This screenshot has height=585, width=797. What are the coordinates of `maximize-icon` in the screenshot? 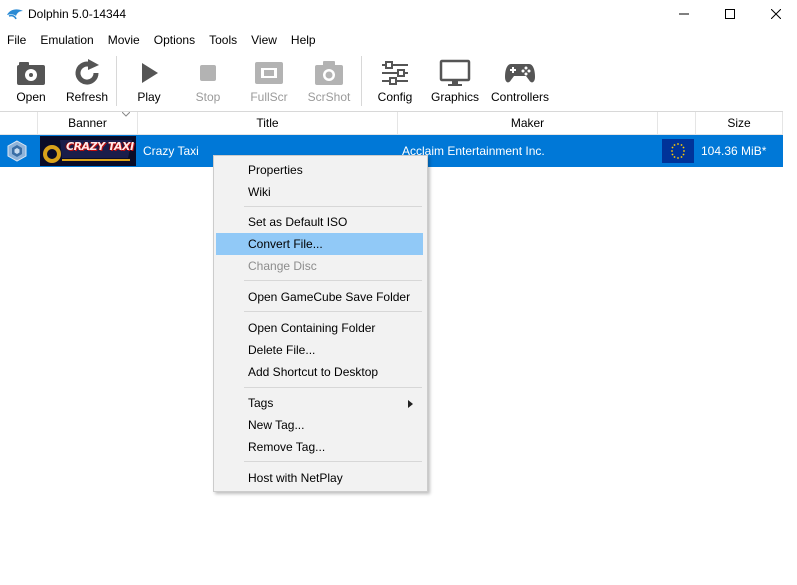 It's located at (730, 14).